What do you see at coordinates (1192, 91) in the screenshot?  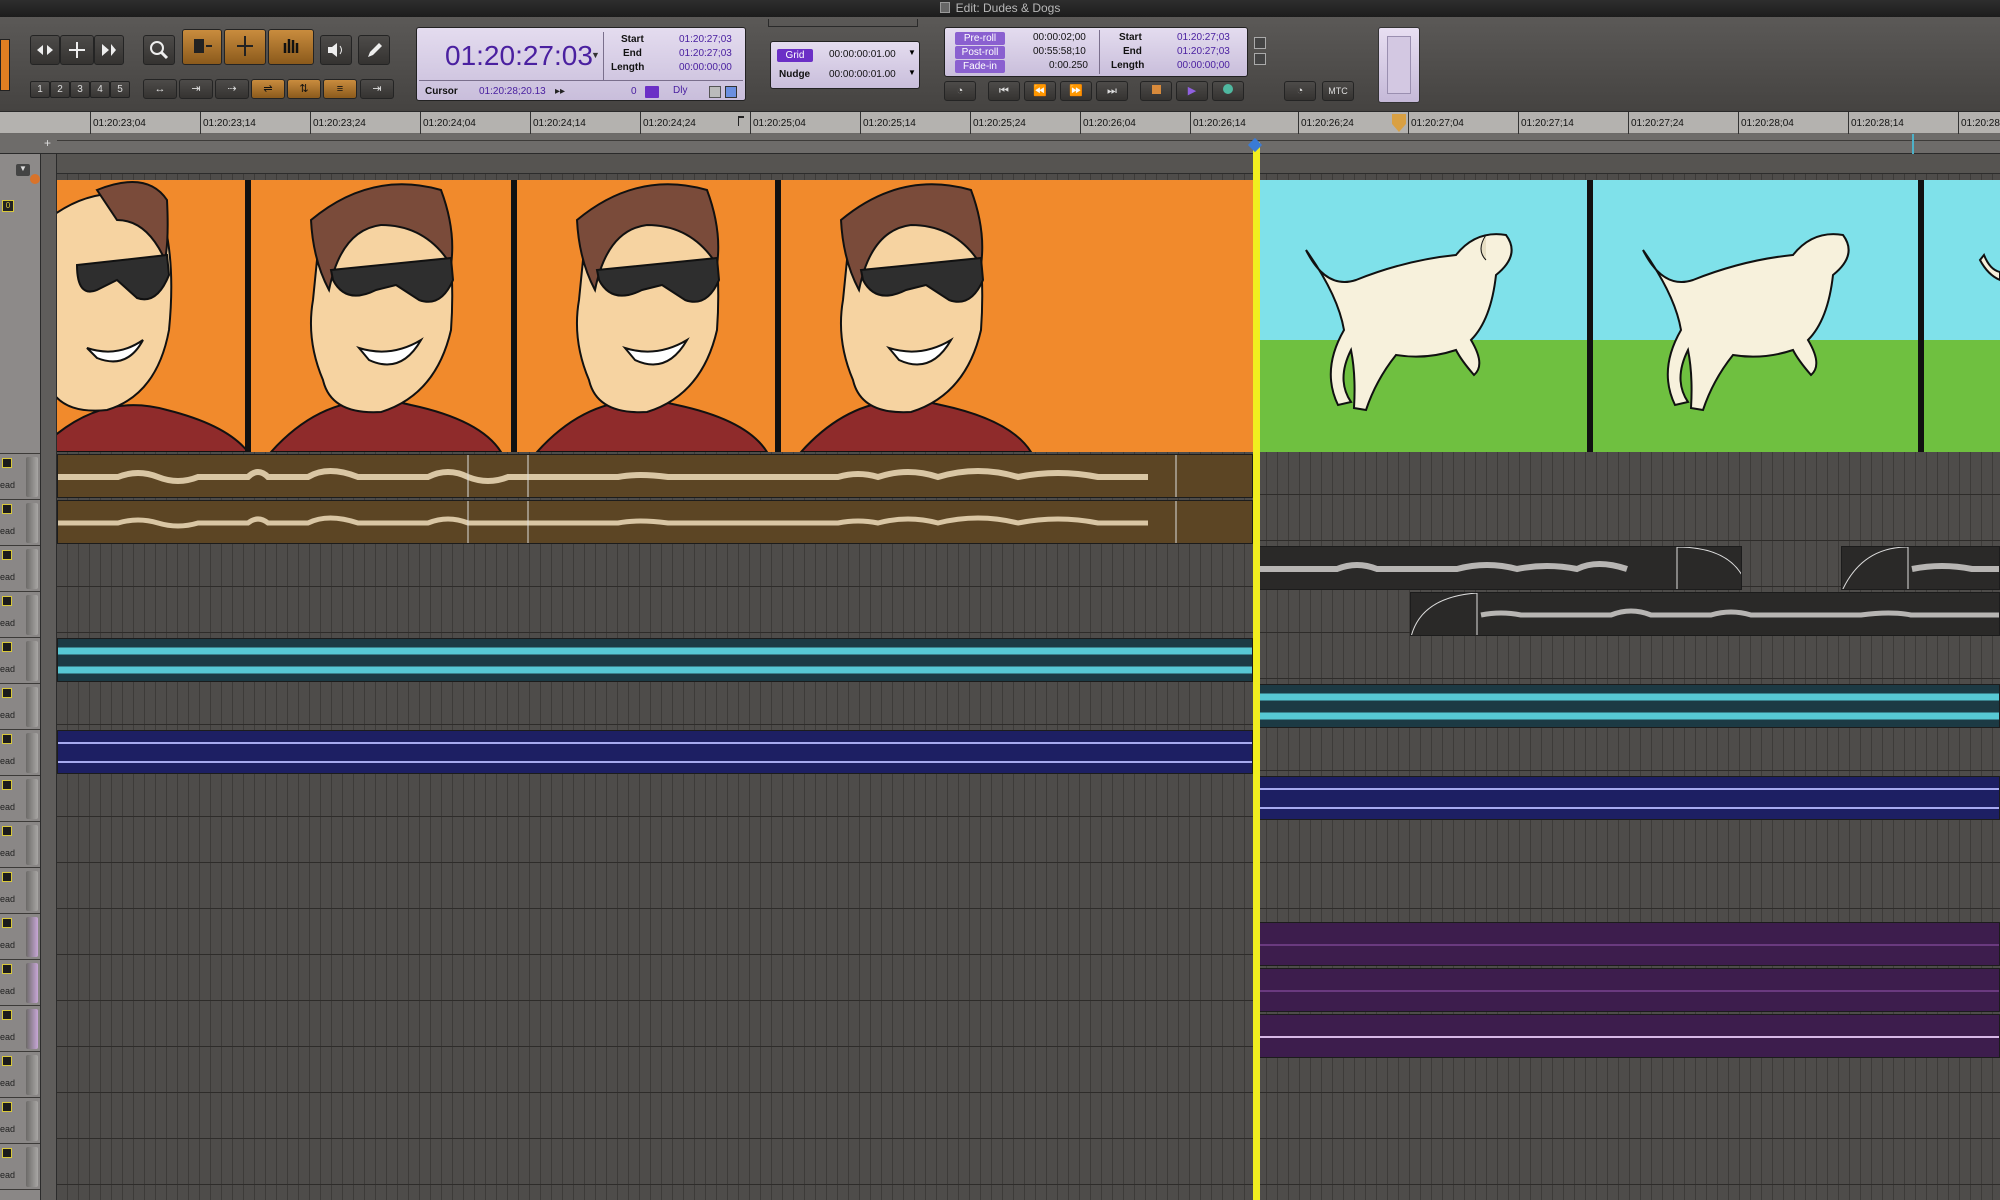 I see `play-button: ▶` at bounding box center [1192, 91].